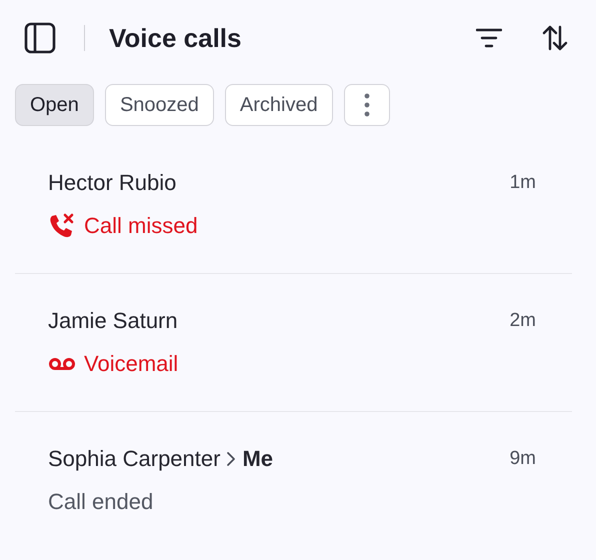  I want to click on callee-name: Me, so click(258, 459).